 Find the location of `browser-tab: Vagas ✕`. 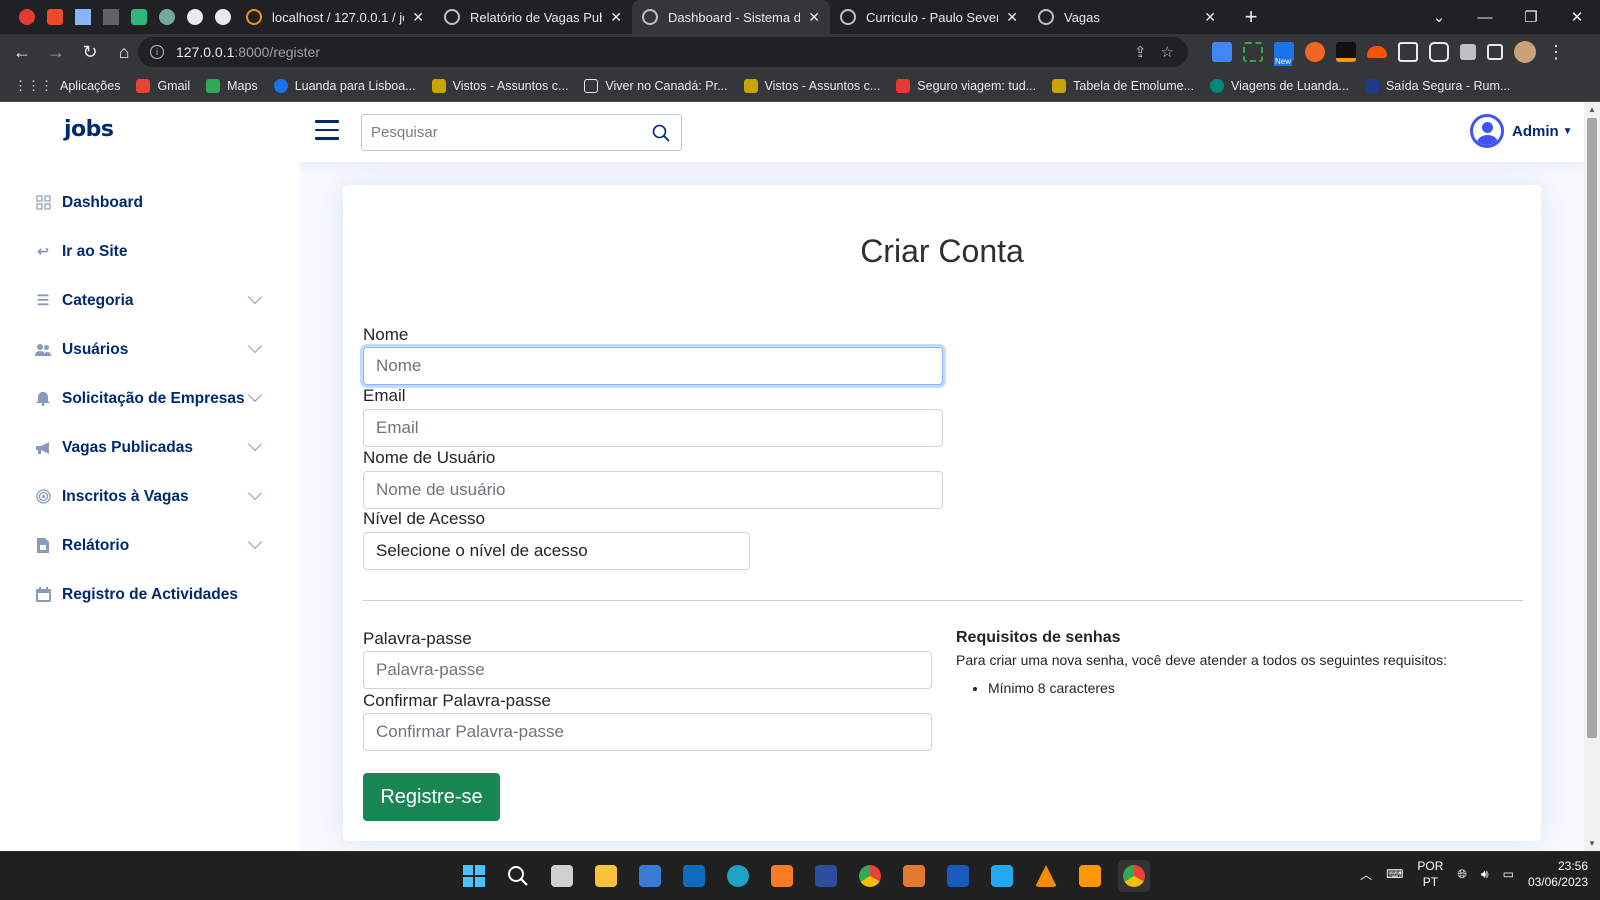

browser-tab: Vagas ✕ is located at coordinates (1127, 17).